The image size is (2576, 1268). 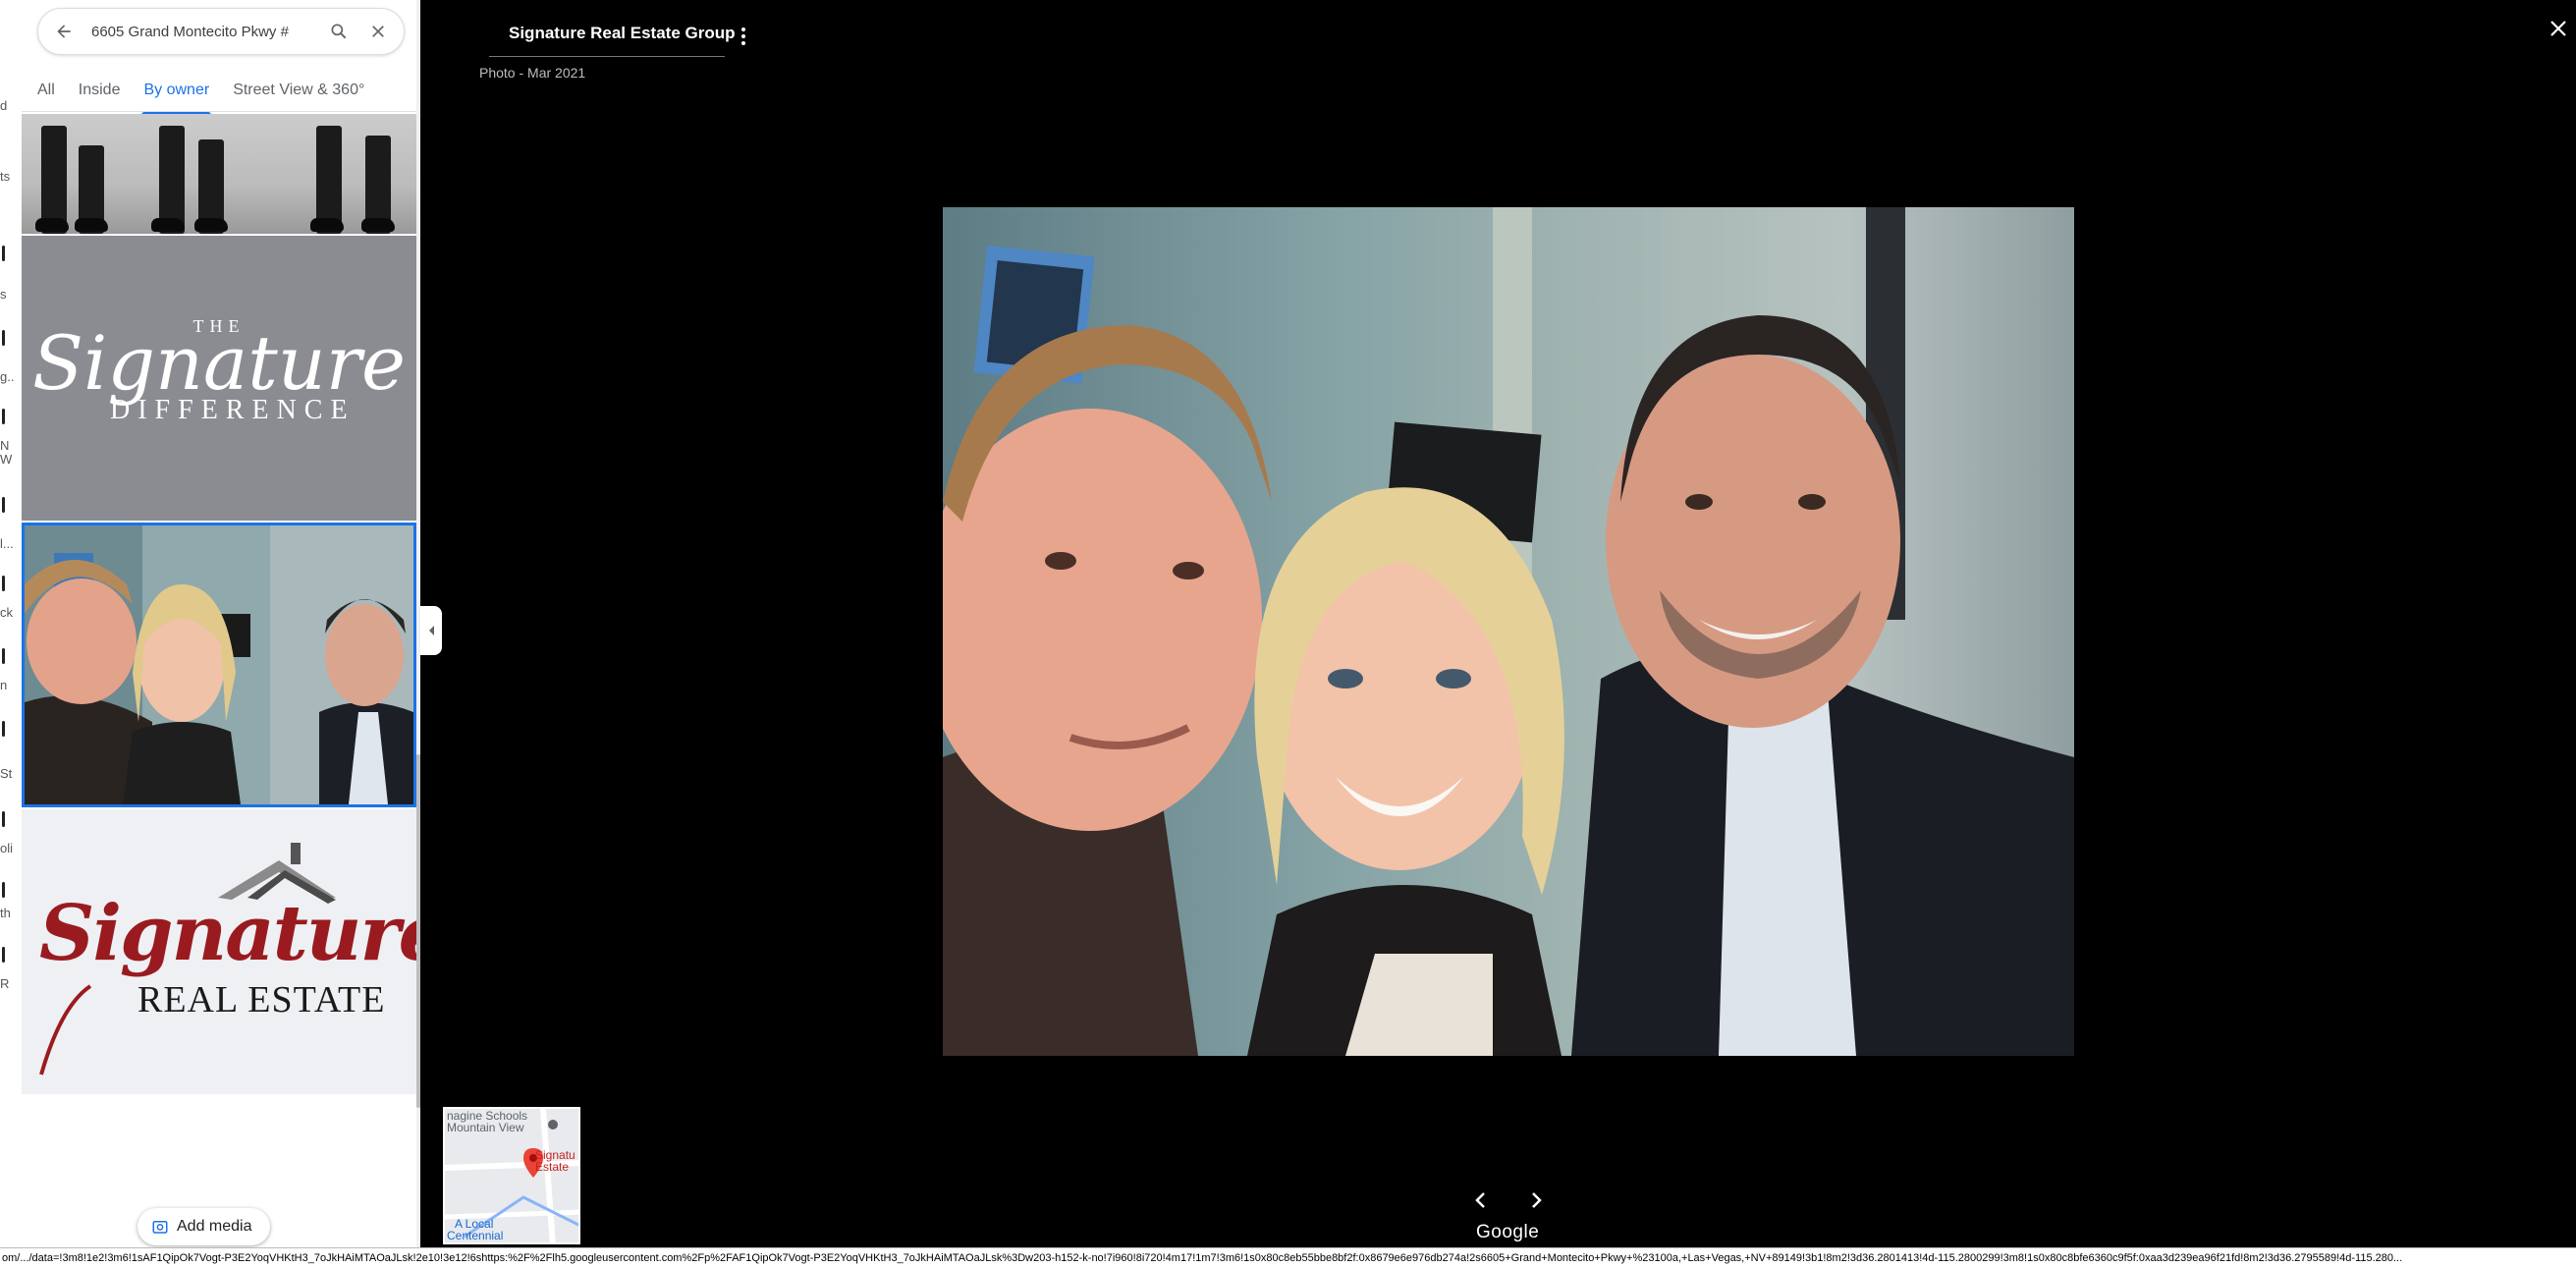 What do you see at coordinates (262, 999) in the screenshot?
I see `logo-text-real-estate: REAL ESTATE` at bounding box center [262, 999].